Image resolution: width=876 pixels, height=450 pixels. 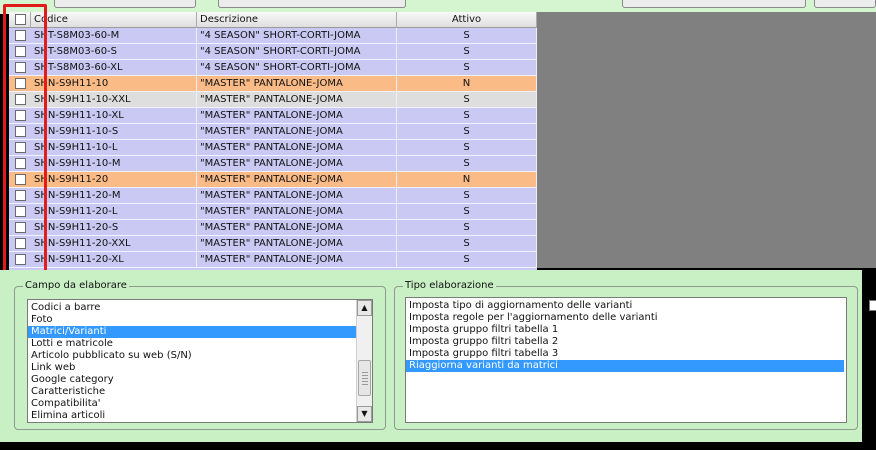 I want to click on scroll-down-arrow-icon: ▼, so click(x=364, y=414).